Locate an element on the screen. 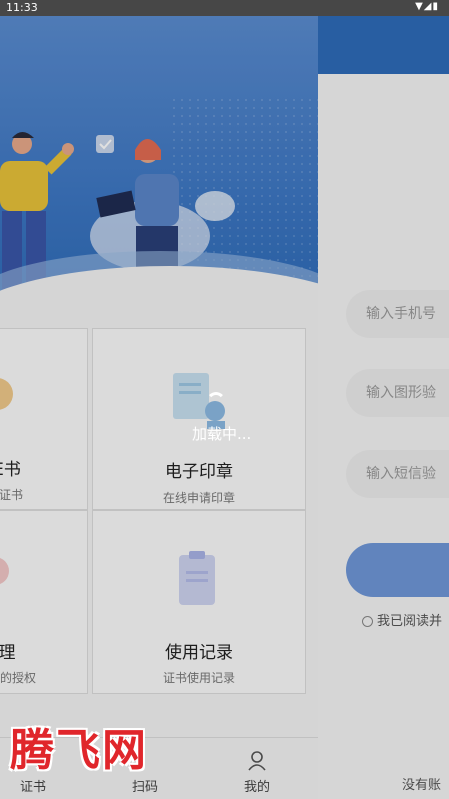 Image resolution: width=449 pixels, height=799 pixels. watermark-logo: 腾飞网 is located at coordinates (79, 750).